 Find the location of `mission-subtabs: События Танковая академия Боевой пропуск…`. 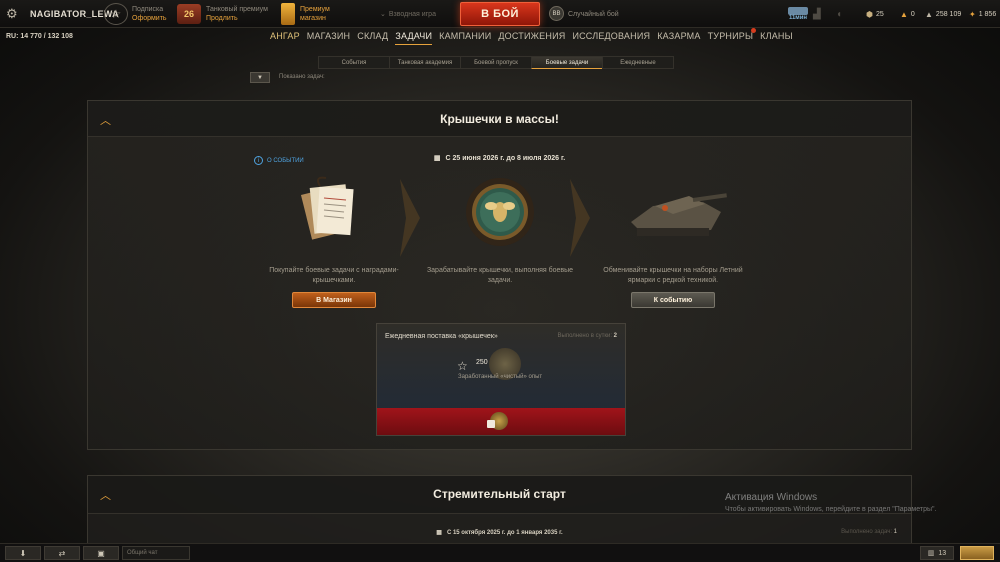

mission-subtabs: События Танковая академия Боевой пропуск… is located at coordinates (496, 62).